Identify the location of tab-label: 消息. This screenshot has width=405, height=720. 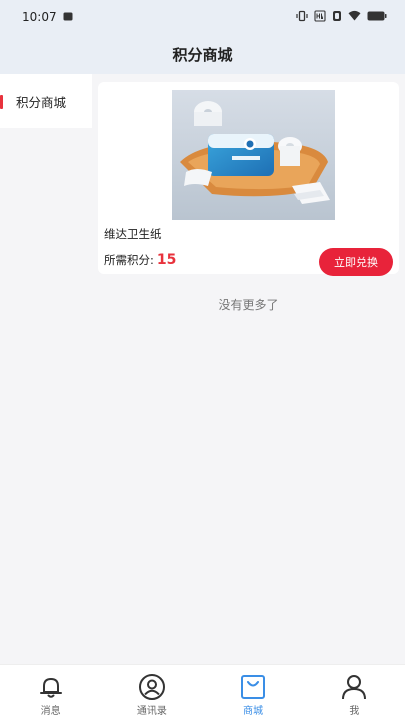
(50, 711).